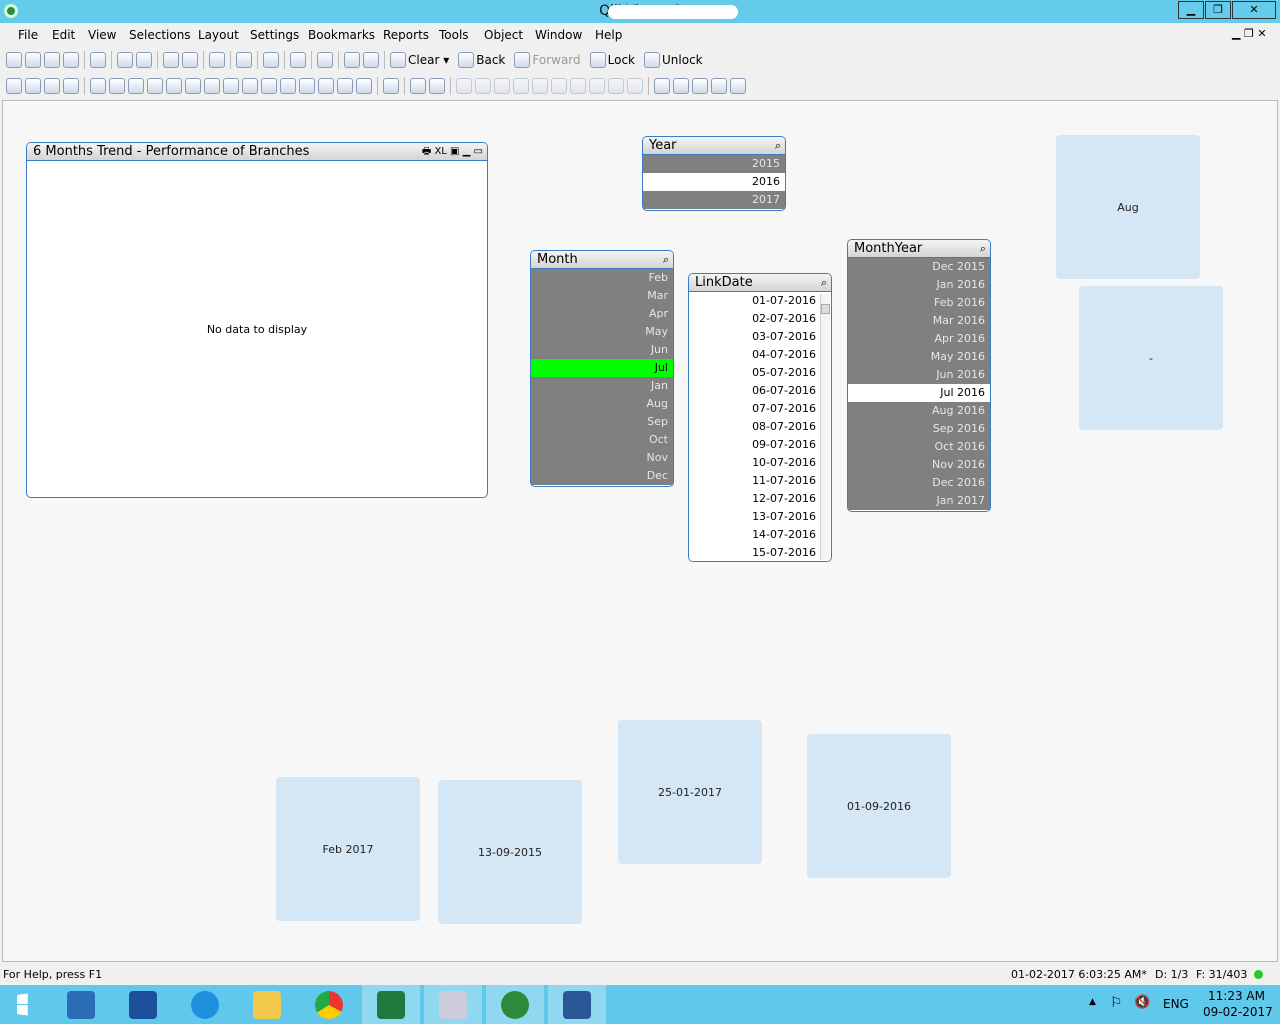  Describe the element at coordinates (98, 86) in the screenshot. I see `listbox-icon` at that location.